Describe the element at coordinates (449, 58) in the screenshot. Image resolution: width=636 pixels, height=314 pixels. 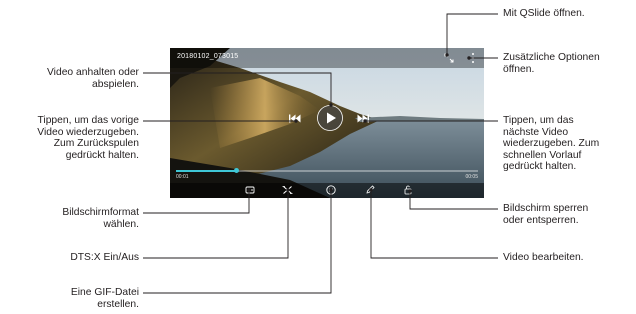
I see `qslide-icon` at that location.